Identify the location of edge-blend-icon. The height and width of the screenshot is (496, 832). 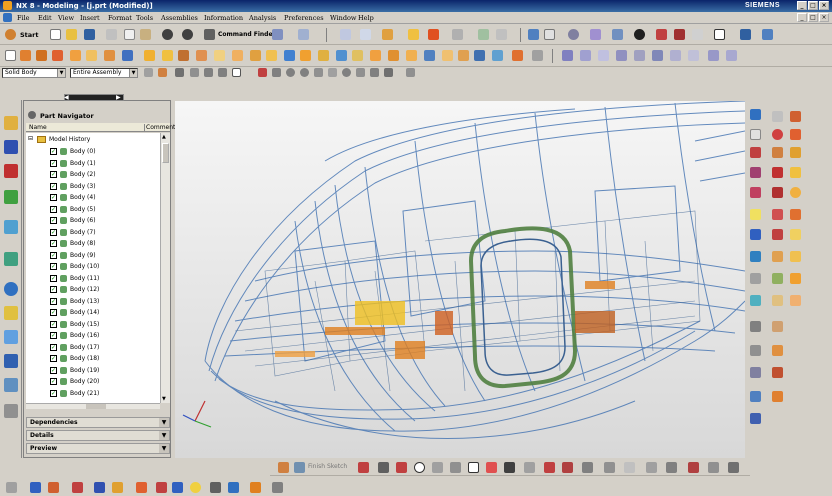
(795, 300).